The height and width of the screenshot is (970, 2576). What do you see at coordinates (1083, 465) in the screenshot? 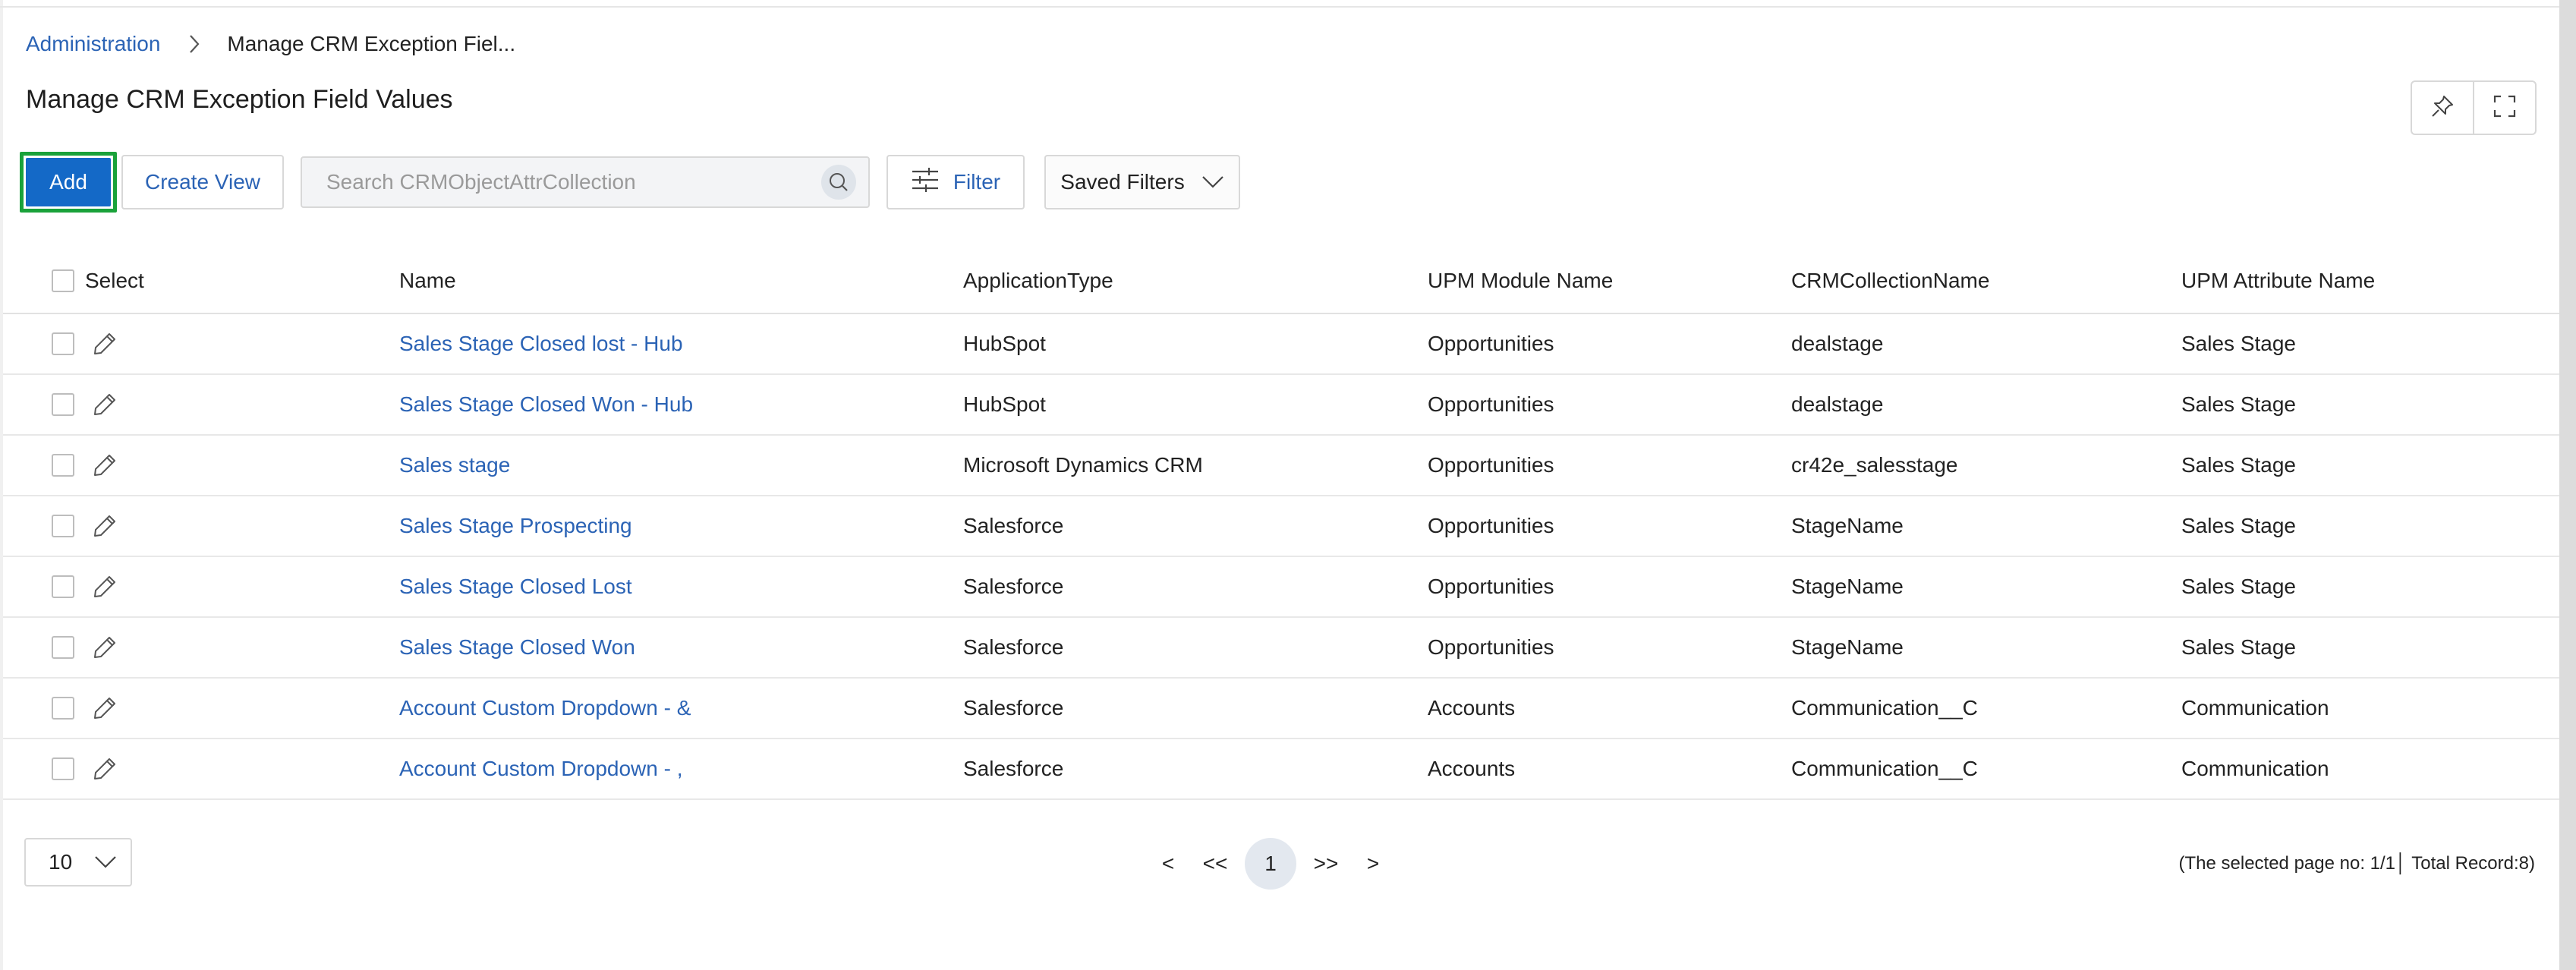
I see `row-application-type: Microsoft Dynamics CRM` at bounding box center [1083, 465].